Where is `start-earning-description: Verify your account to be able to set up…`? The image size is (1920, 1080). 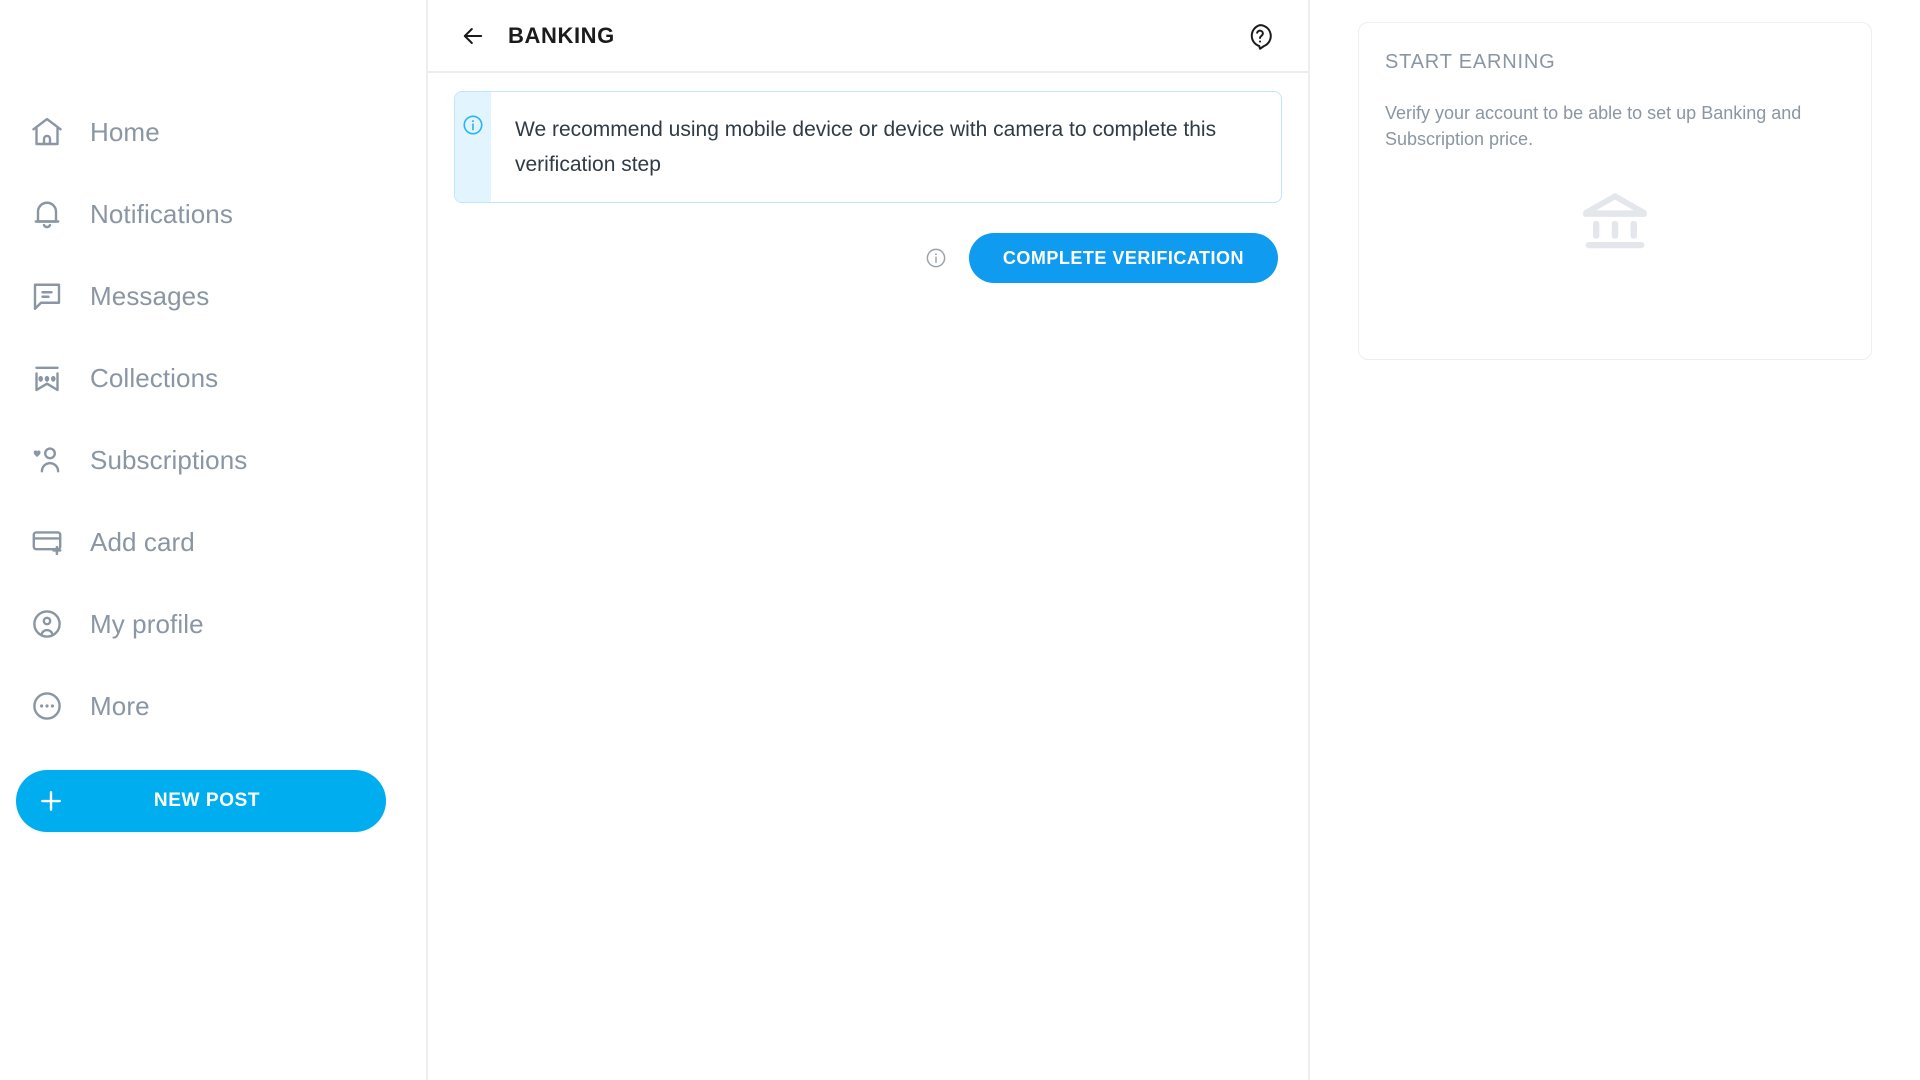
start-earning-description: Verify your account to be able to set up… is located at coordinates (1593, 126).